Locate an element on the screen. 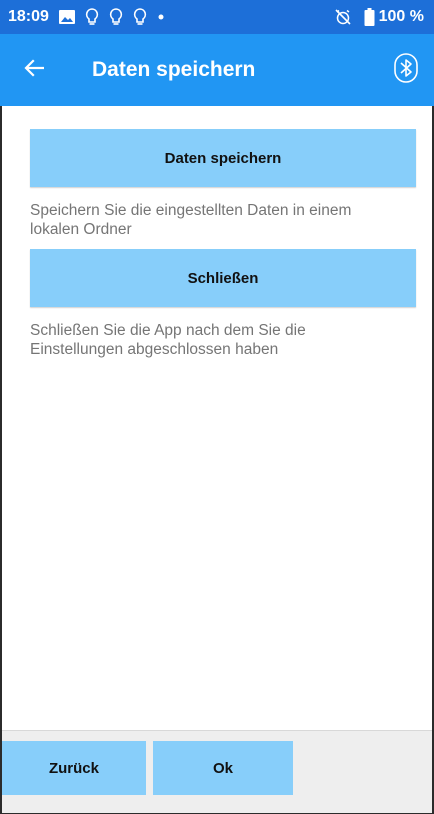 The width and height of the screenshot is (434, 814). save-data-button: Daten speichern is located at coordinates (223, 158).